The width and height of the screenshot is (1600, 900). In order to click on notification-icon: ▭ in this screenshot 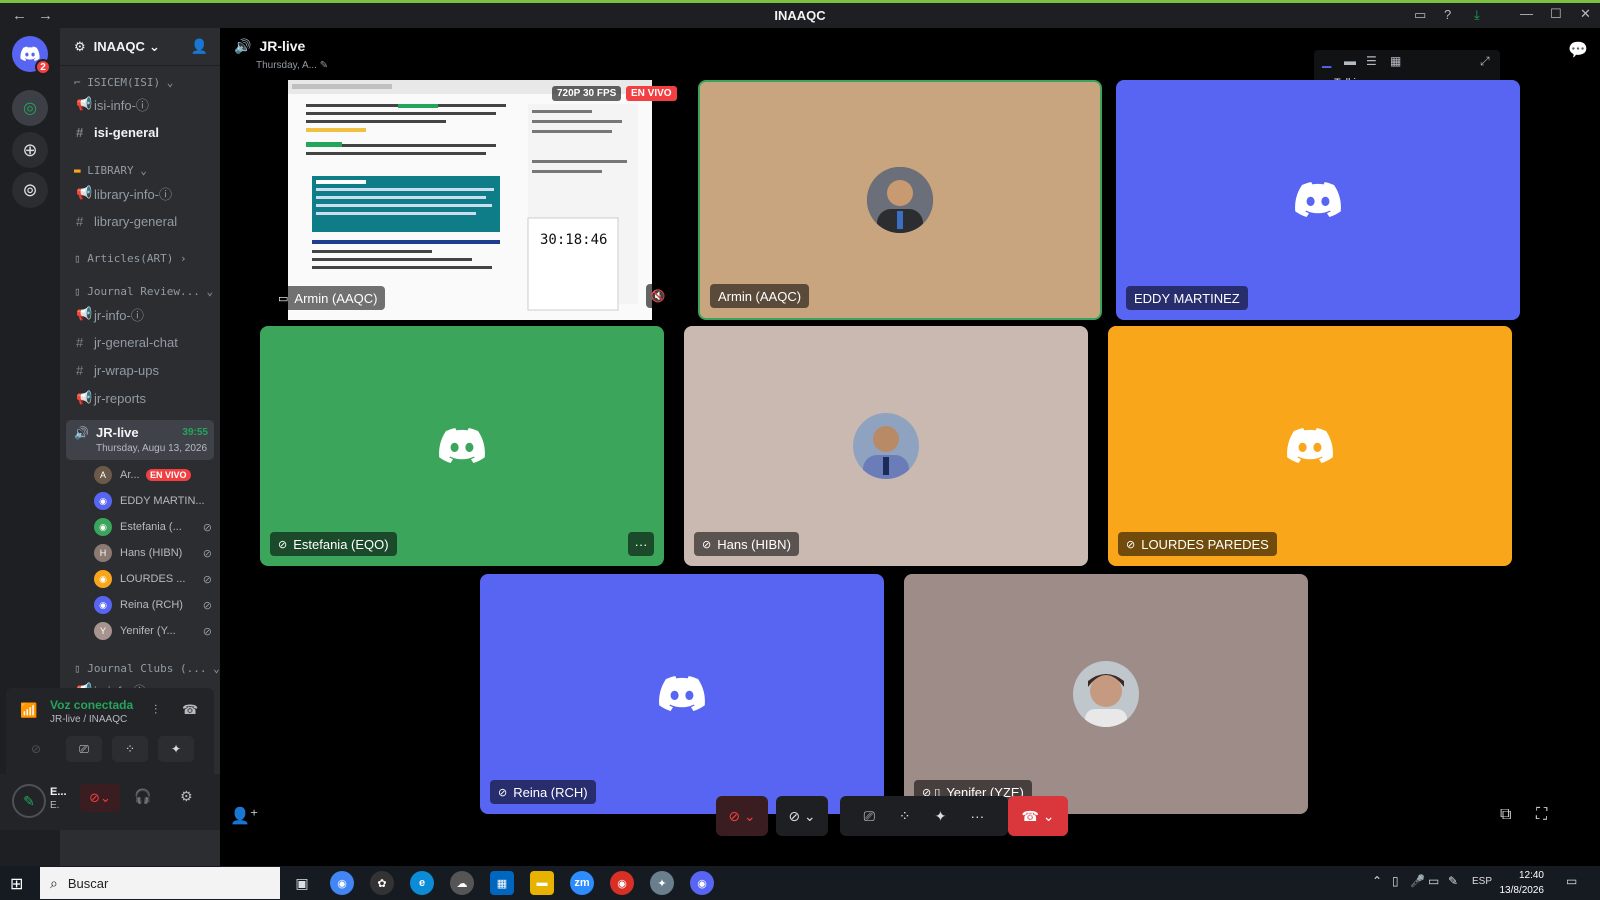, I will do `click(1571, 881)`.